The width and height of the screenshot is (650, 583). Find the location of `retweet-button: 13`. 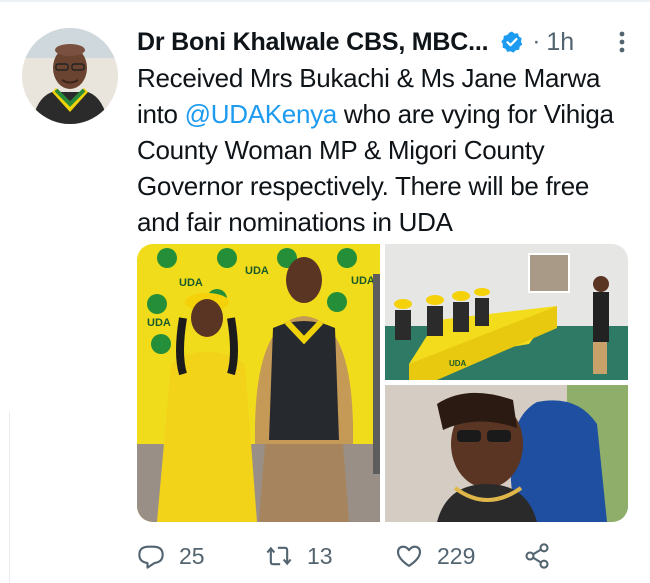

retweet-button: 13 is located at coordinates (299, 556).